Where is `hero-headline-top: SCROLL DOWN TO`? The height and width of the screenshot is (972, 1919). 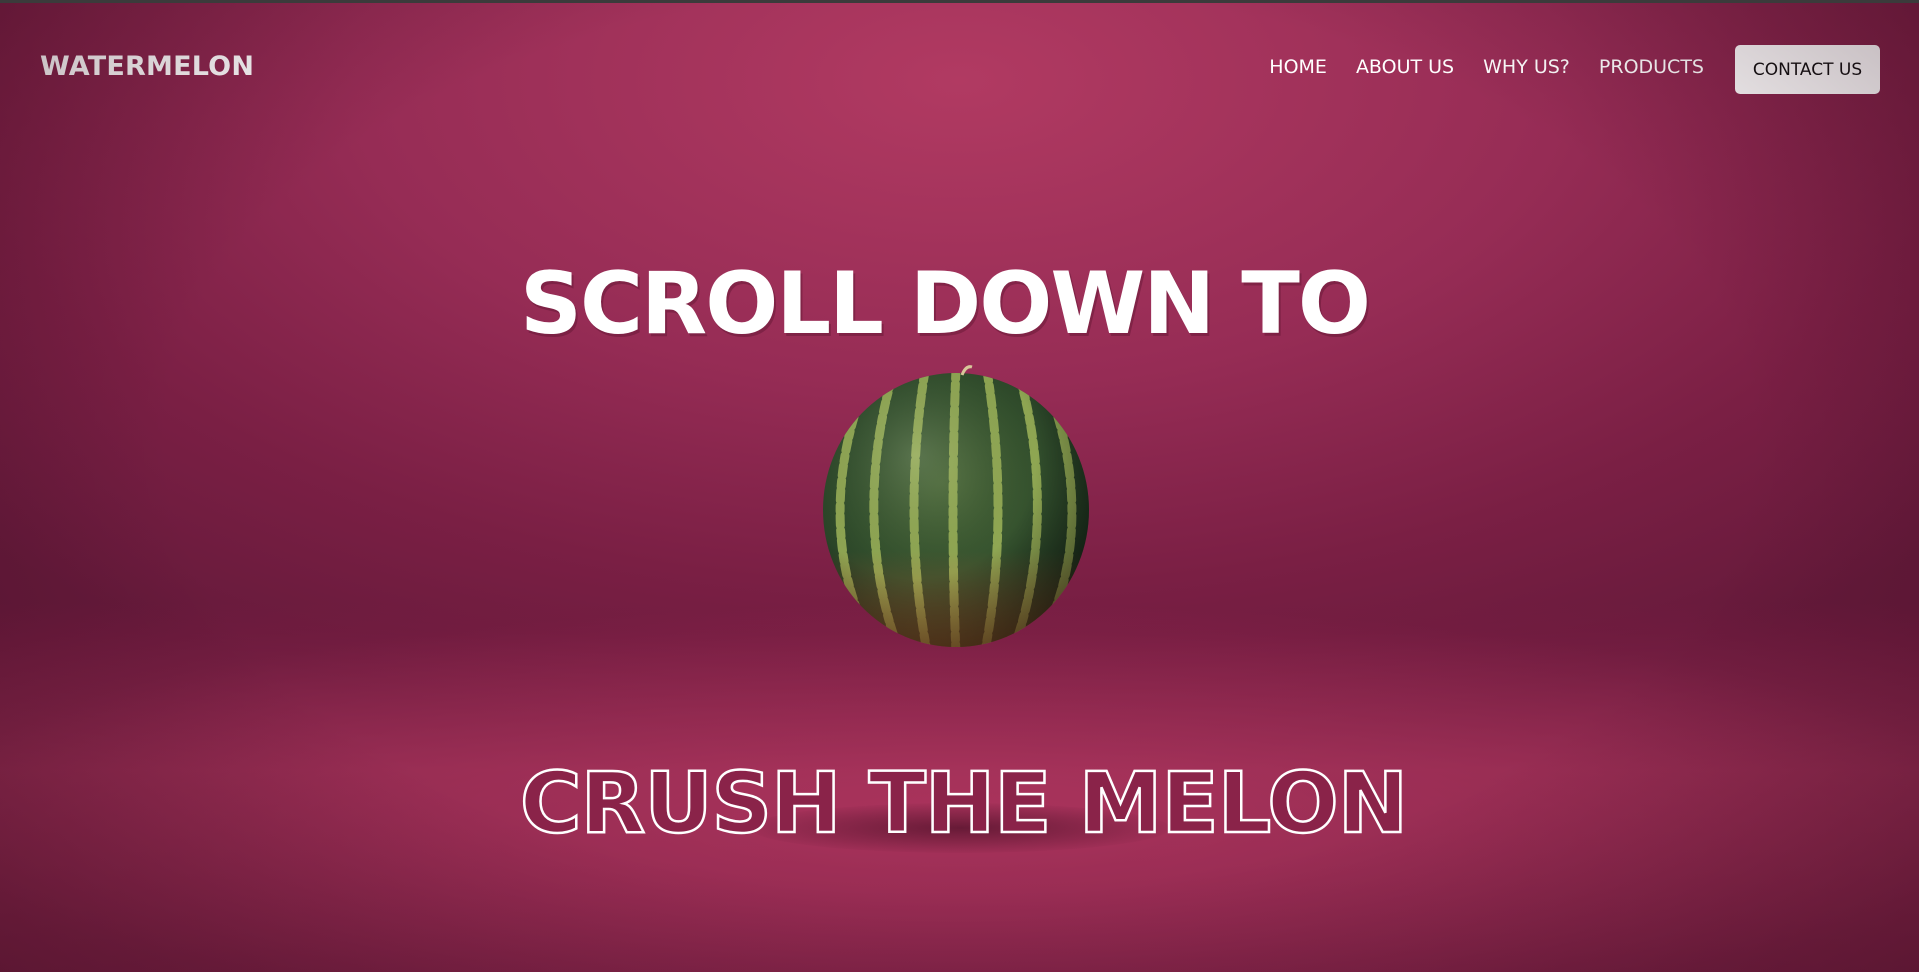 hero-headline-top: SCROLL DOWN TO is located at coordinates (945, 303).